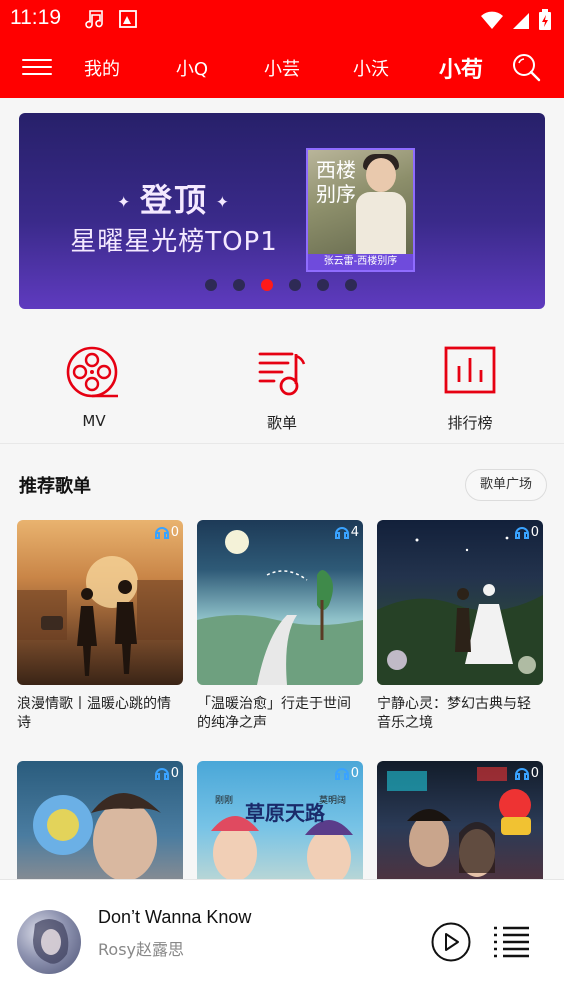  I want to click on tab-xiaoq: 小Q, so click(192, 68).